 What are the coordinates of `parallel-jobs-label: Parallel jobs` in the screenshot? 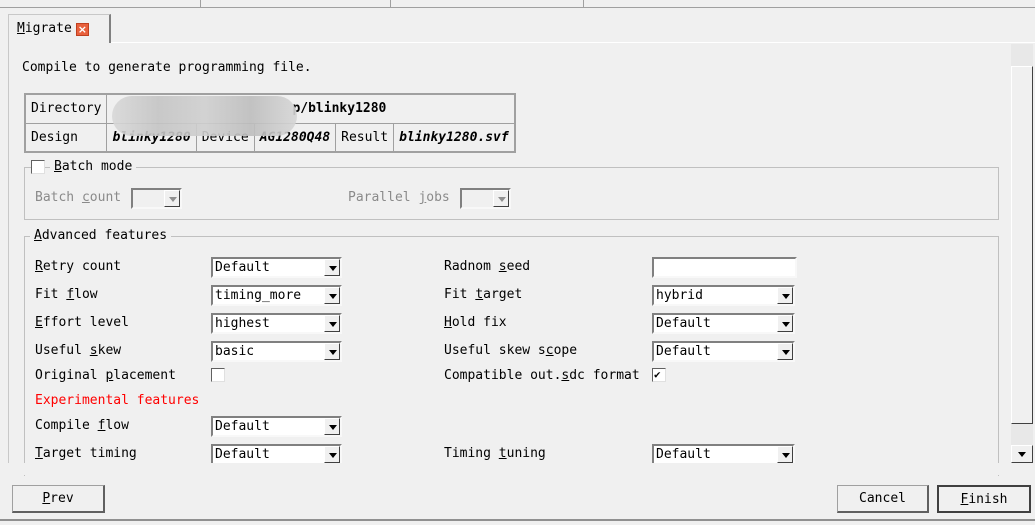 It's located at (399, 197).